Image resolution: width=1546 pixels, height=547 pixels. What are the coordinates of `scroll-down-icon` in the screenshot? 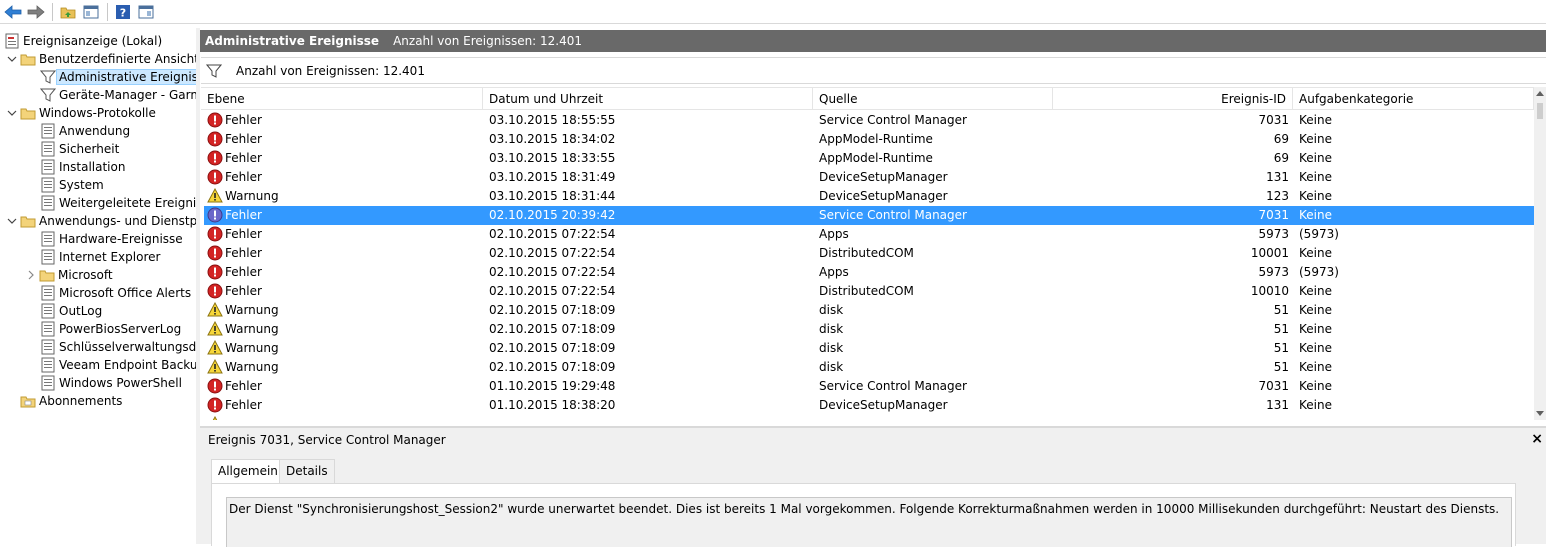 It's located at (1540, 413).